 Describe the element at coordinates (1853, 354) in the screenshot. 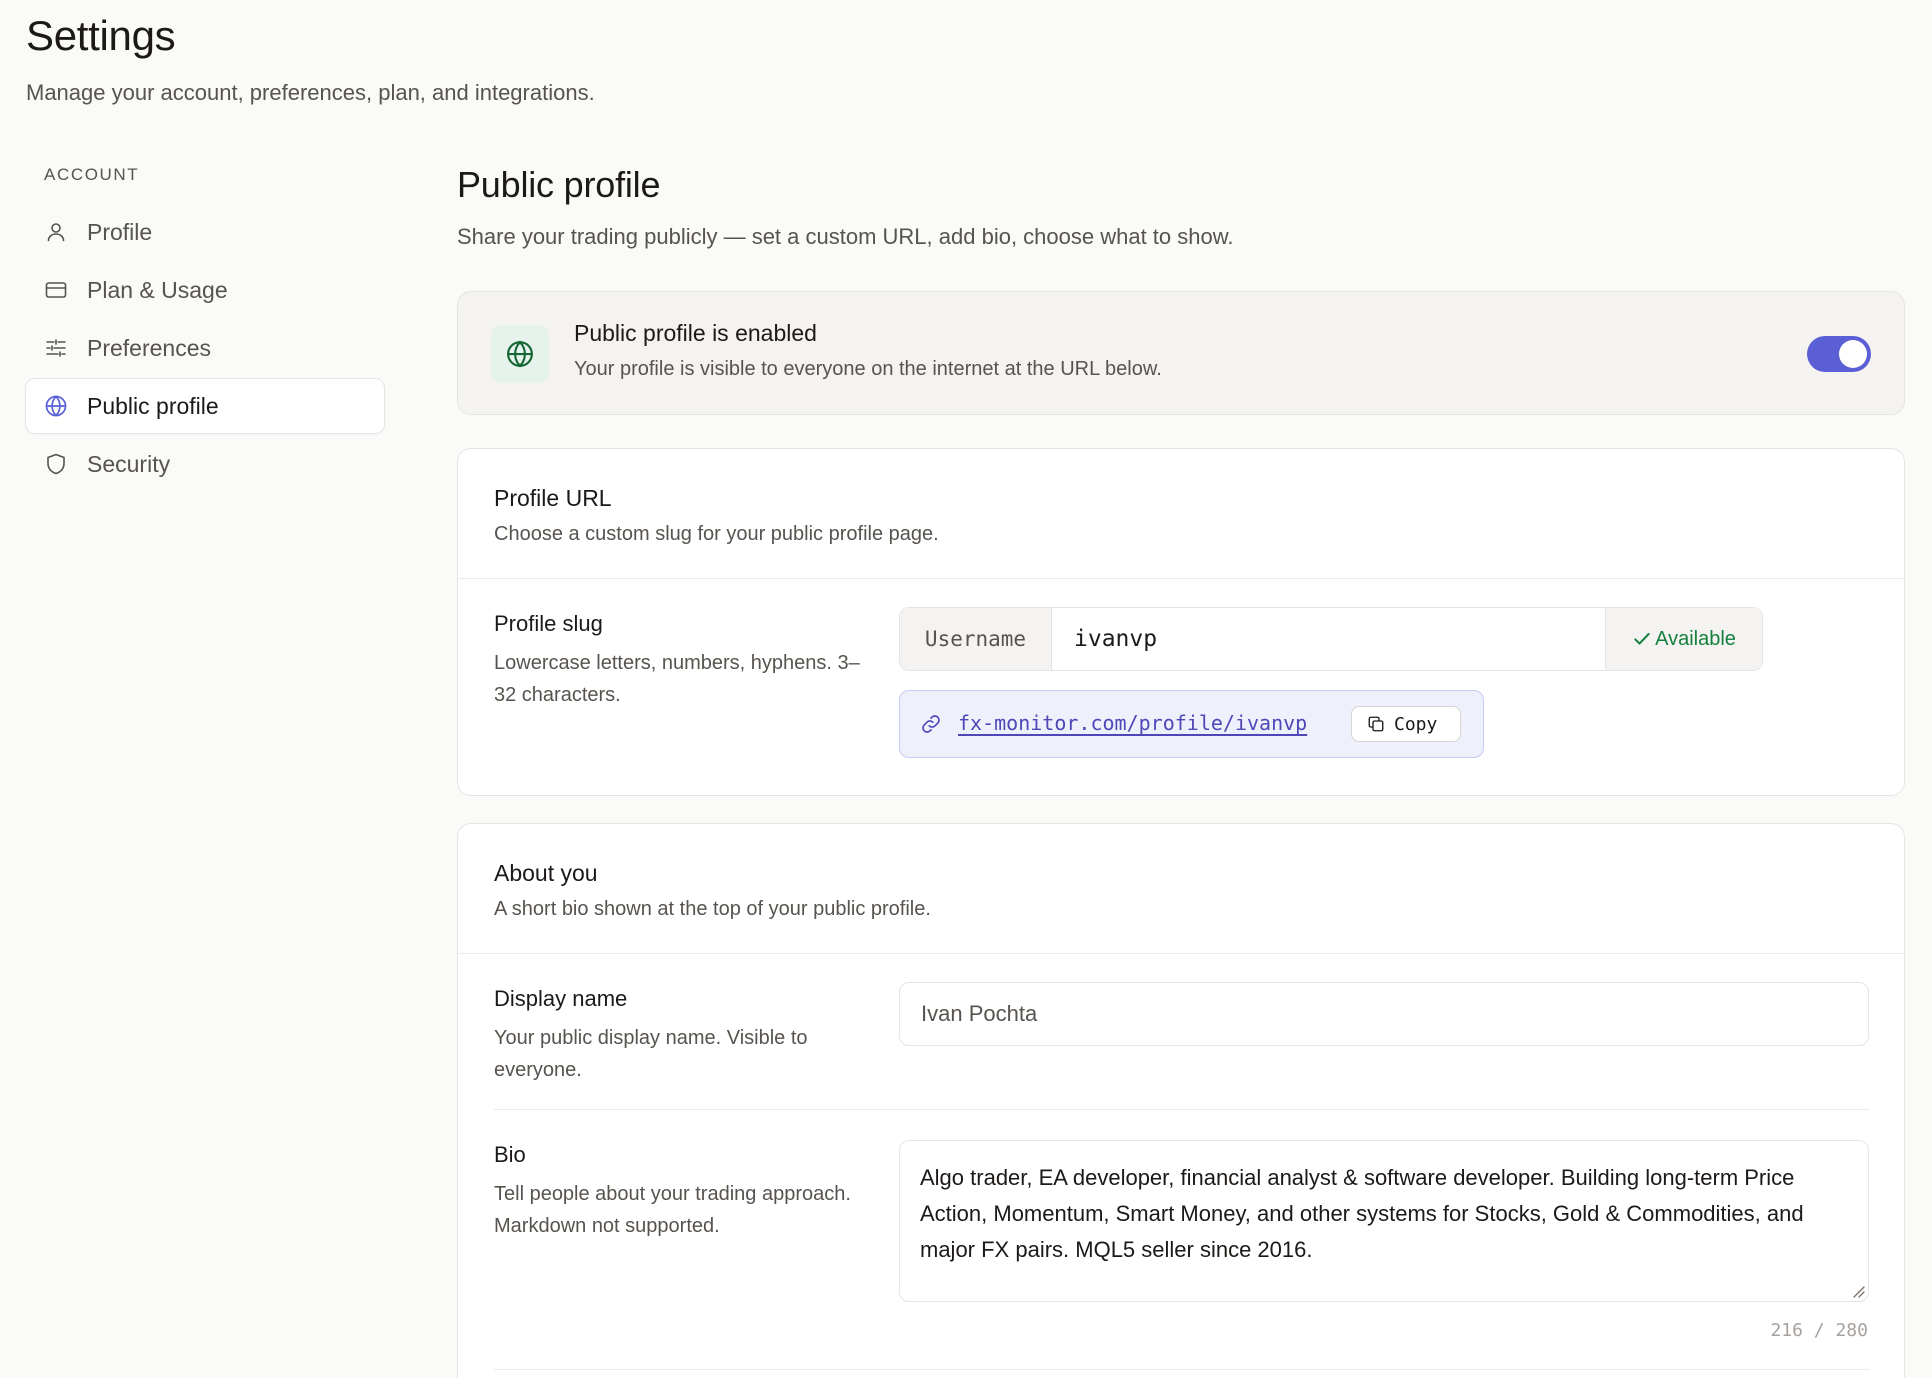

I see `toggle-knob` at that location.